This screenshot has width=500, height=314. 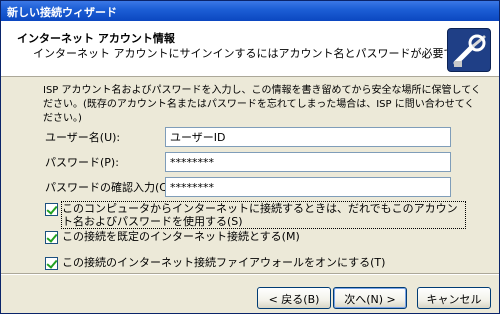 What do you see at coordinates (83, 137) in the screenshot?
I see `username-label: ユーザー名(U):` at bounding box center [83, 137].